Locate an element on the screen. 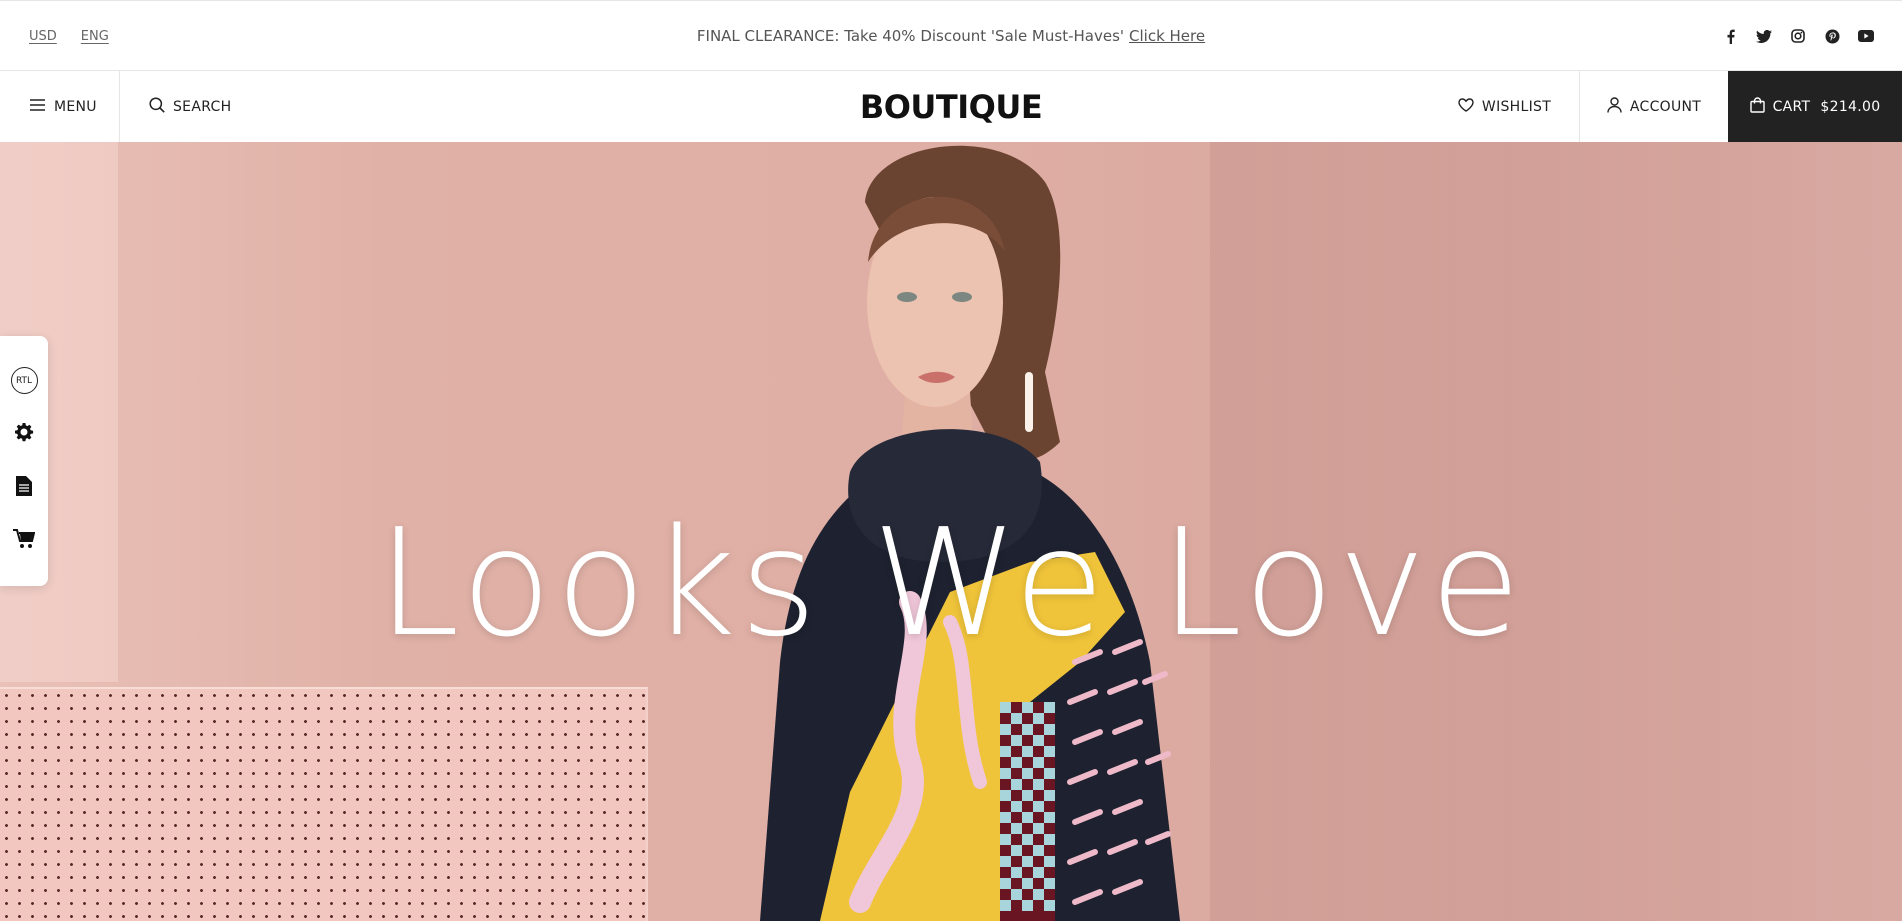  youtube-icon is located at coordinates (1866, 36).